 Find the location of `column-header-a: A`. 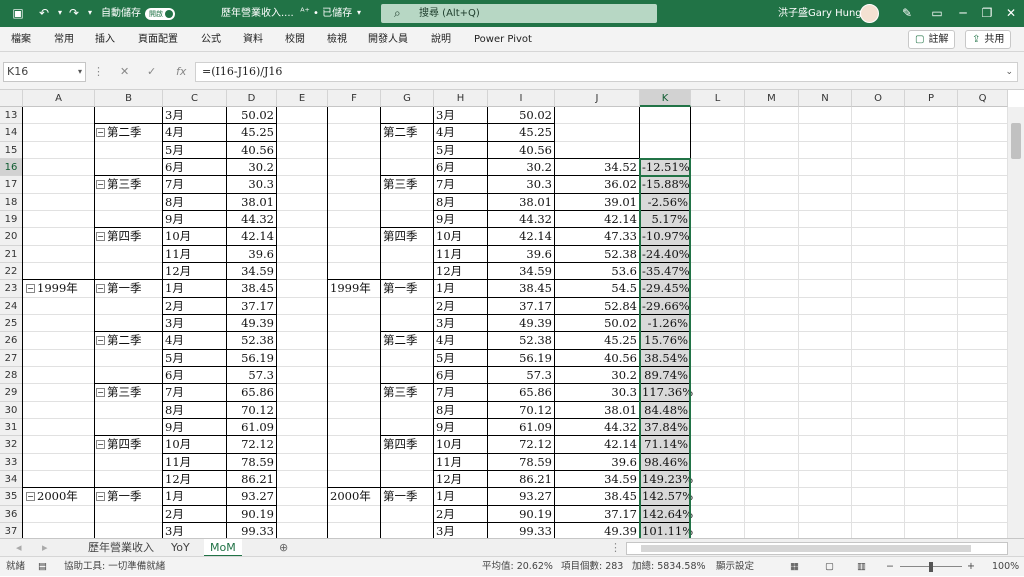

column-header-a: A is located at coordinates (59, 98).